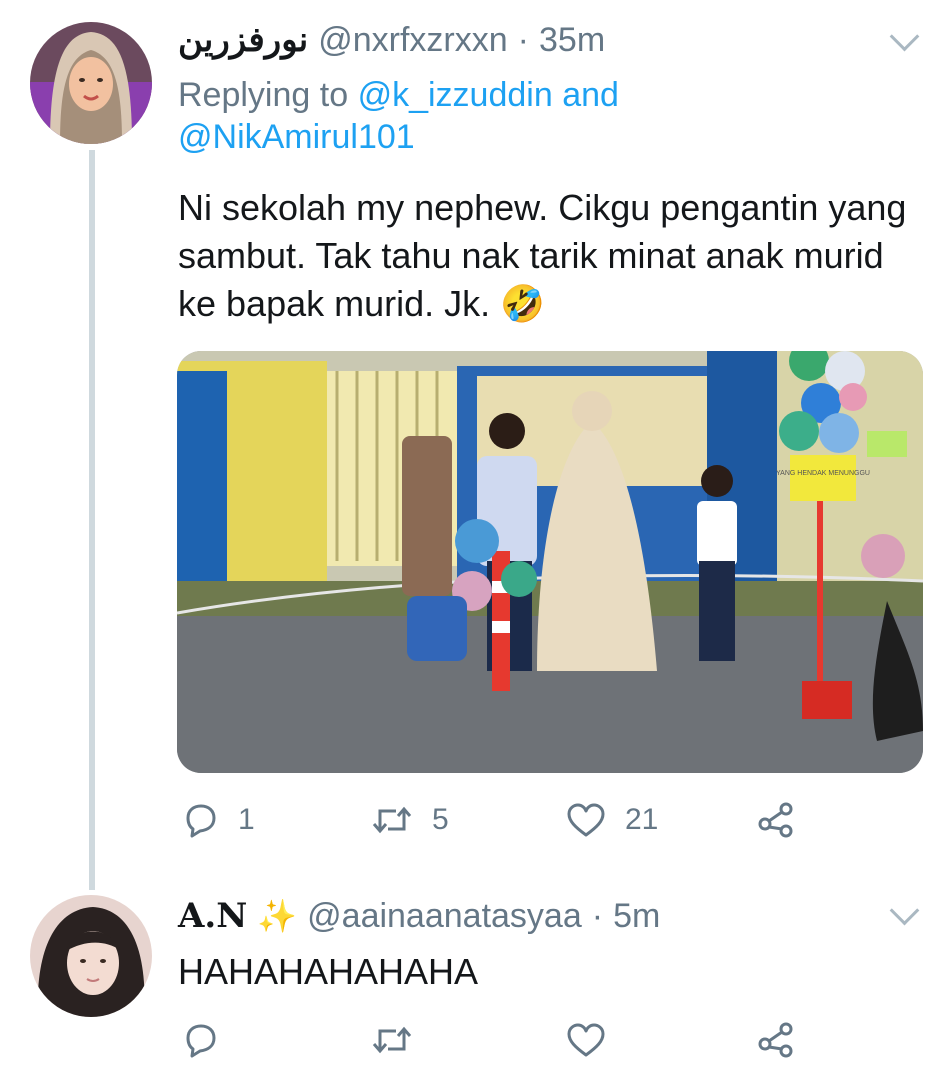  What do you see at coordinates (823, 473) in the screenshot?
I see `sign-text: YANG HENDAK MENUNGGU` at bounding box center [823, 473].